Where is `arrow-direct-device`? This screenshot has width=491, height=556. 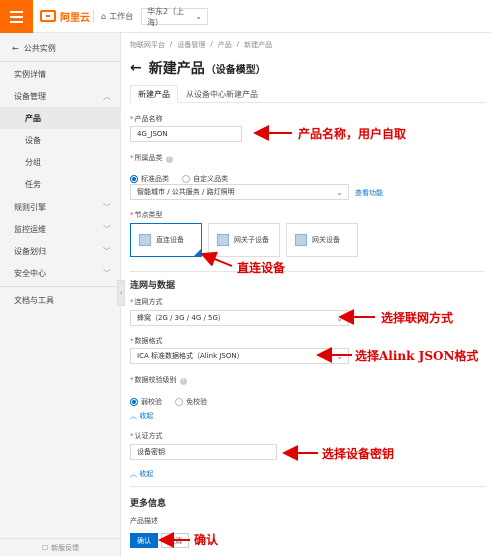 arrow-direct-device is located at coordinates (216, 259).